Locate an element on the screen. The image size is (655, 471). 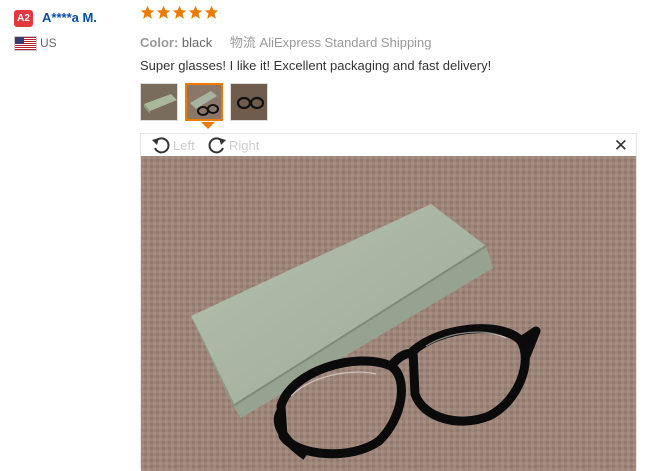
viewer-toolbar: Left Right ✕ is located at coordinates (388, 145).